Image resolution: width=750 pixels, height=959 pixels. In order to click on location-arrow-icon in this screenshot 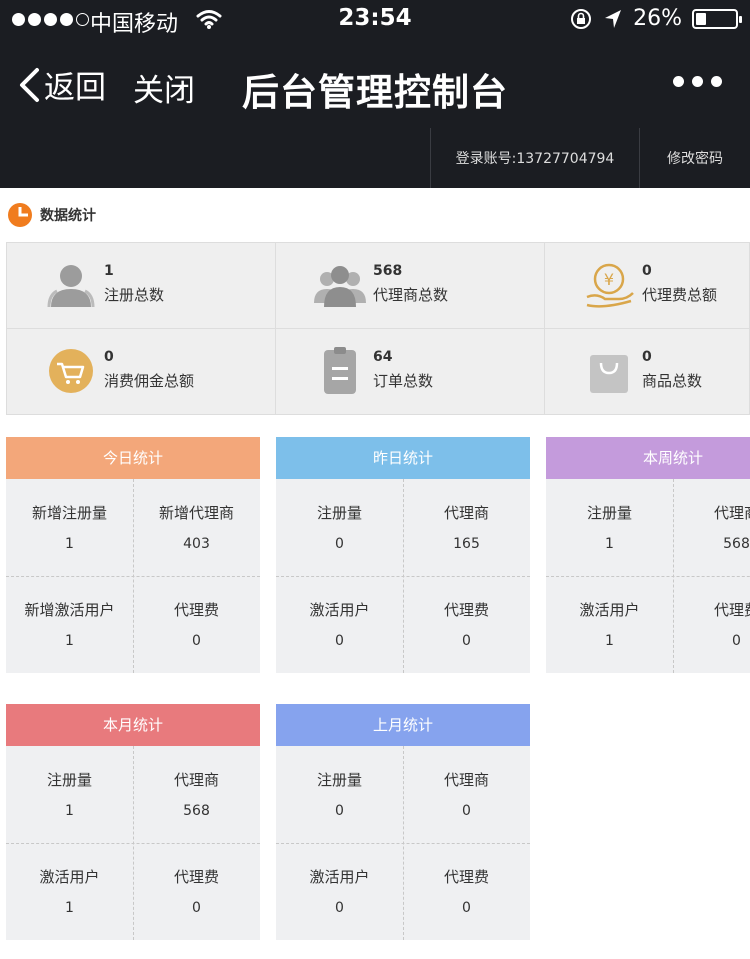, I will do `click(613, 18)`.